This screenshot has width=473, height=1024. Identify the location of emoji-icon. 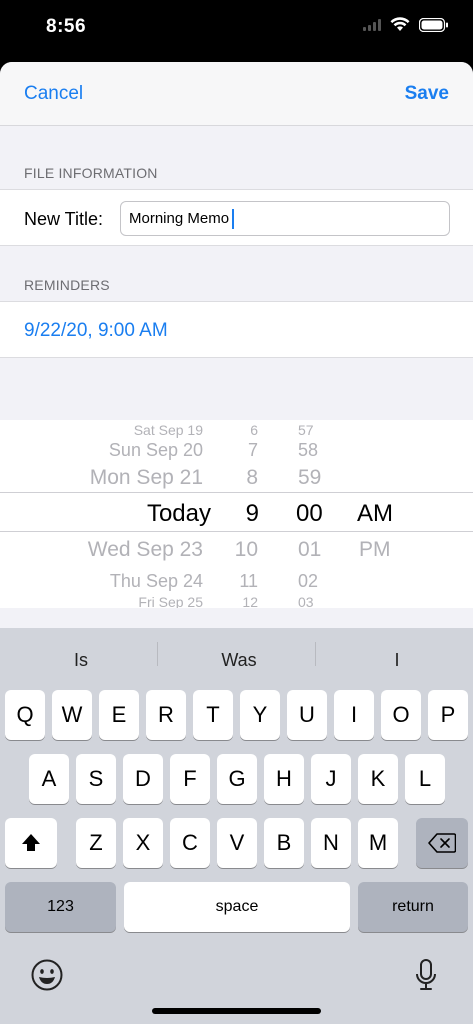
(47, 975).